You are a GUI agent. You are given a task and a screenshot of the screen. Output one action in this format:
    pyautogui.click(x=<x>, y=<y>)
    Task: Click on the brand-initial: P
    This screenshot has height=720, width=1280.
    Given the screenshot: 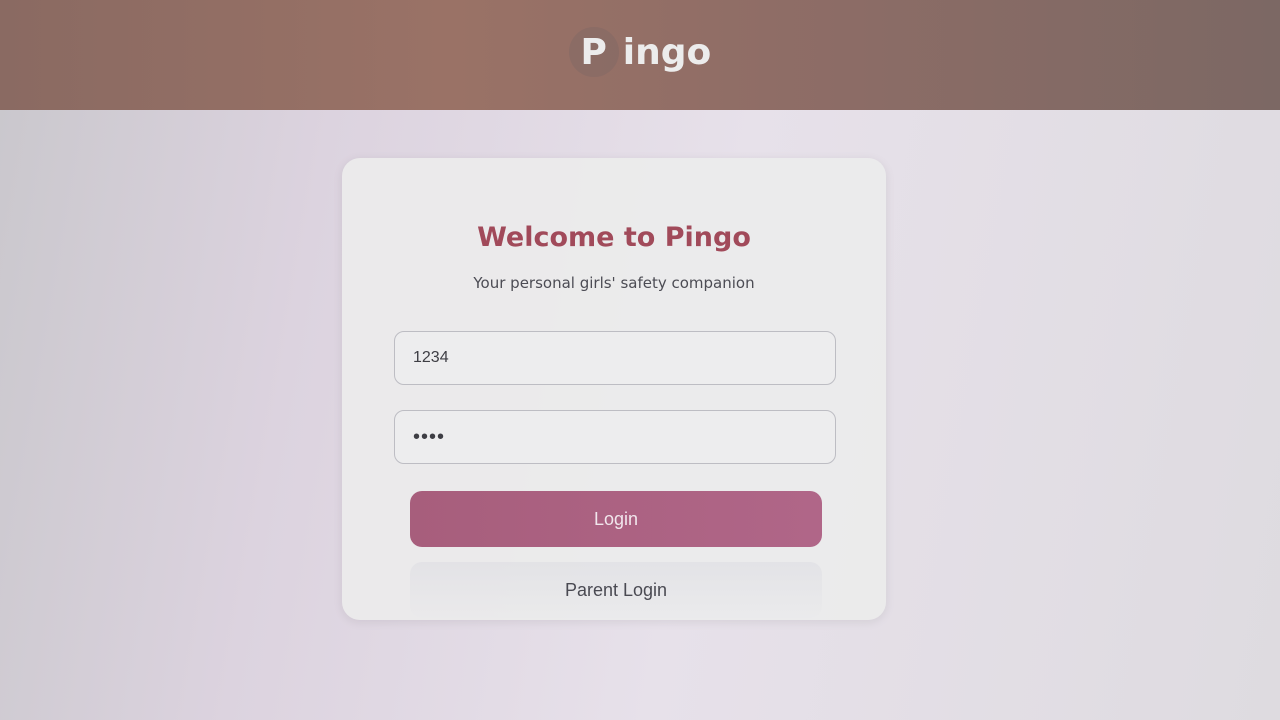 What is the action you would take?
    pyautogui.click(x=593, y=52)
    